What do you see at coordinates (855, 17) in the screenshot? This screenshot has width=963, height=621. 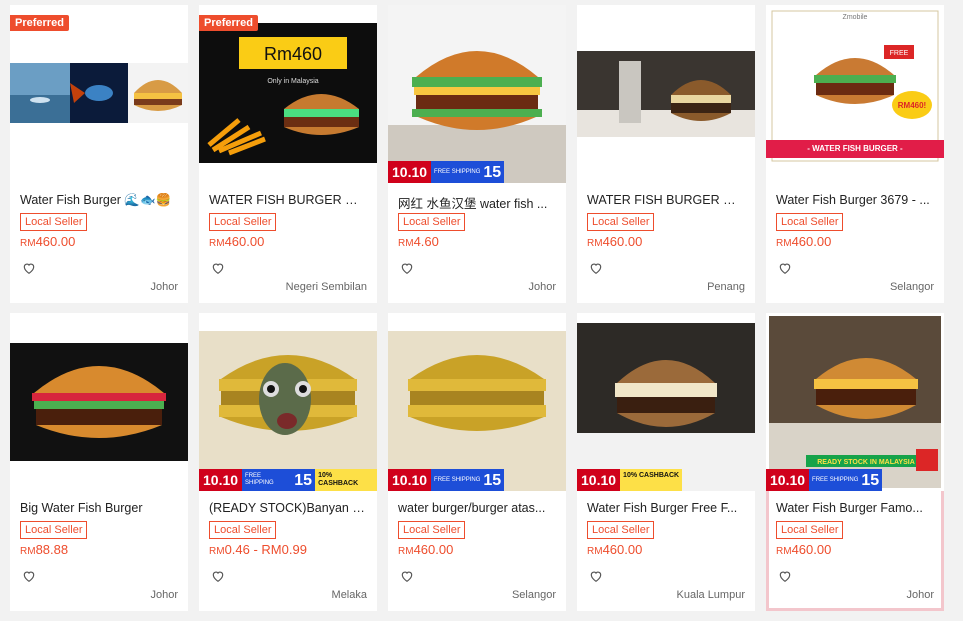 I see `svg-text: Zmobile` at bounding box center [855, 17].